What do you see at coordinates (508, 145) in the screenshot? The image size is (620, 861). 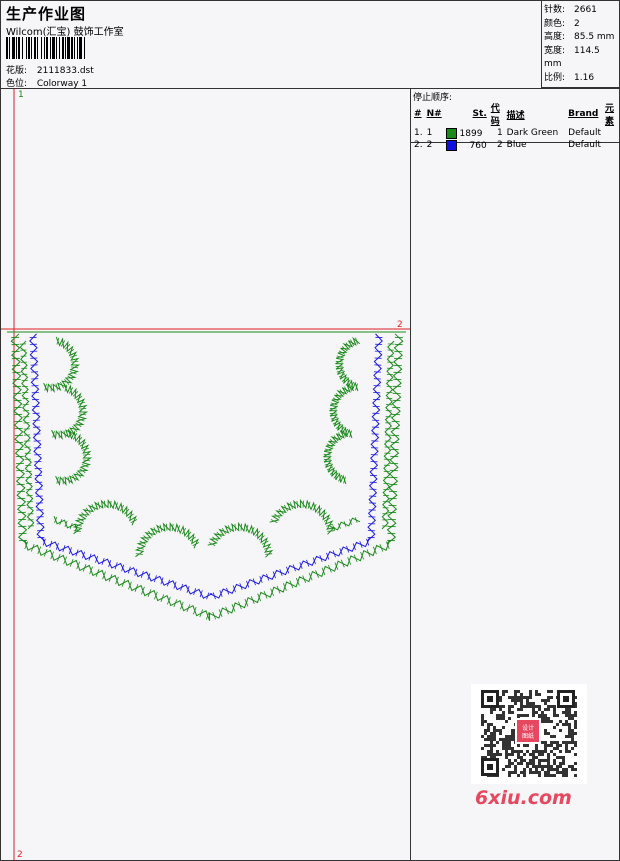 I see `table-row: 2. 2 760 2 Blue Default` at bounding box center [508, 145].